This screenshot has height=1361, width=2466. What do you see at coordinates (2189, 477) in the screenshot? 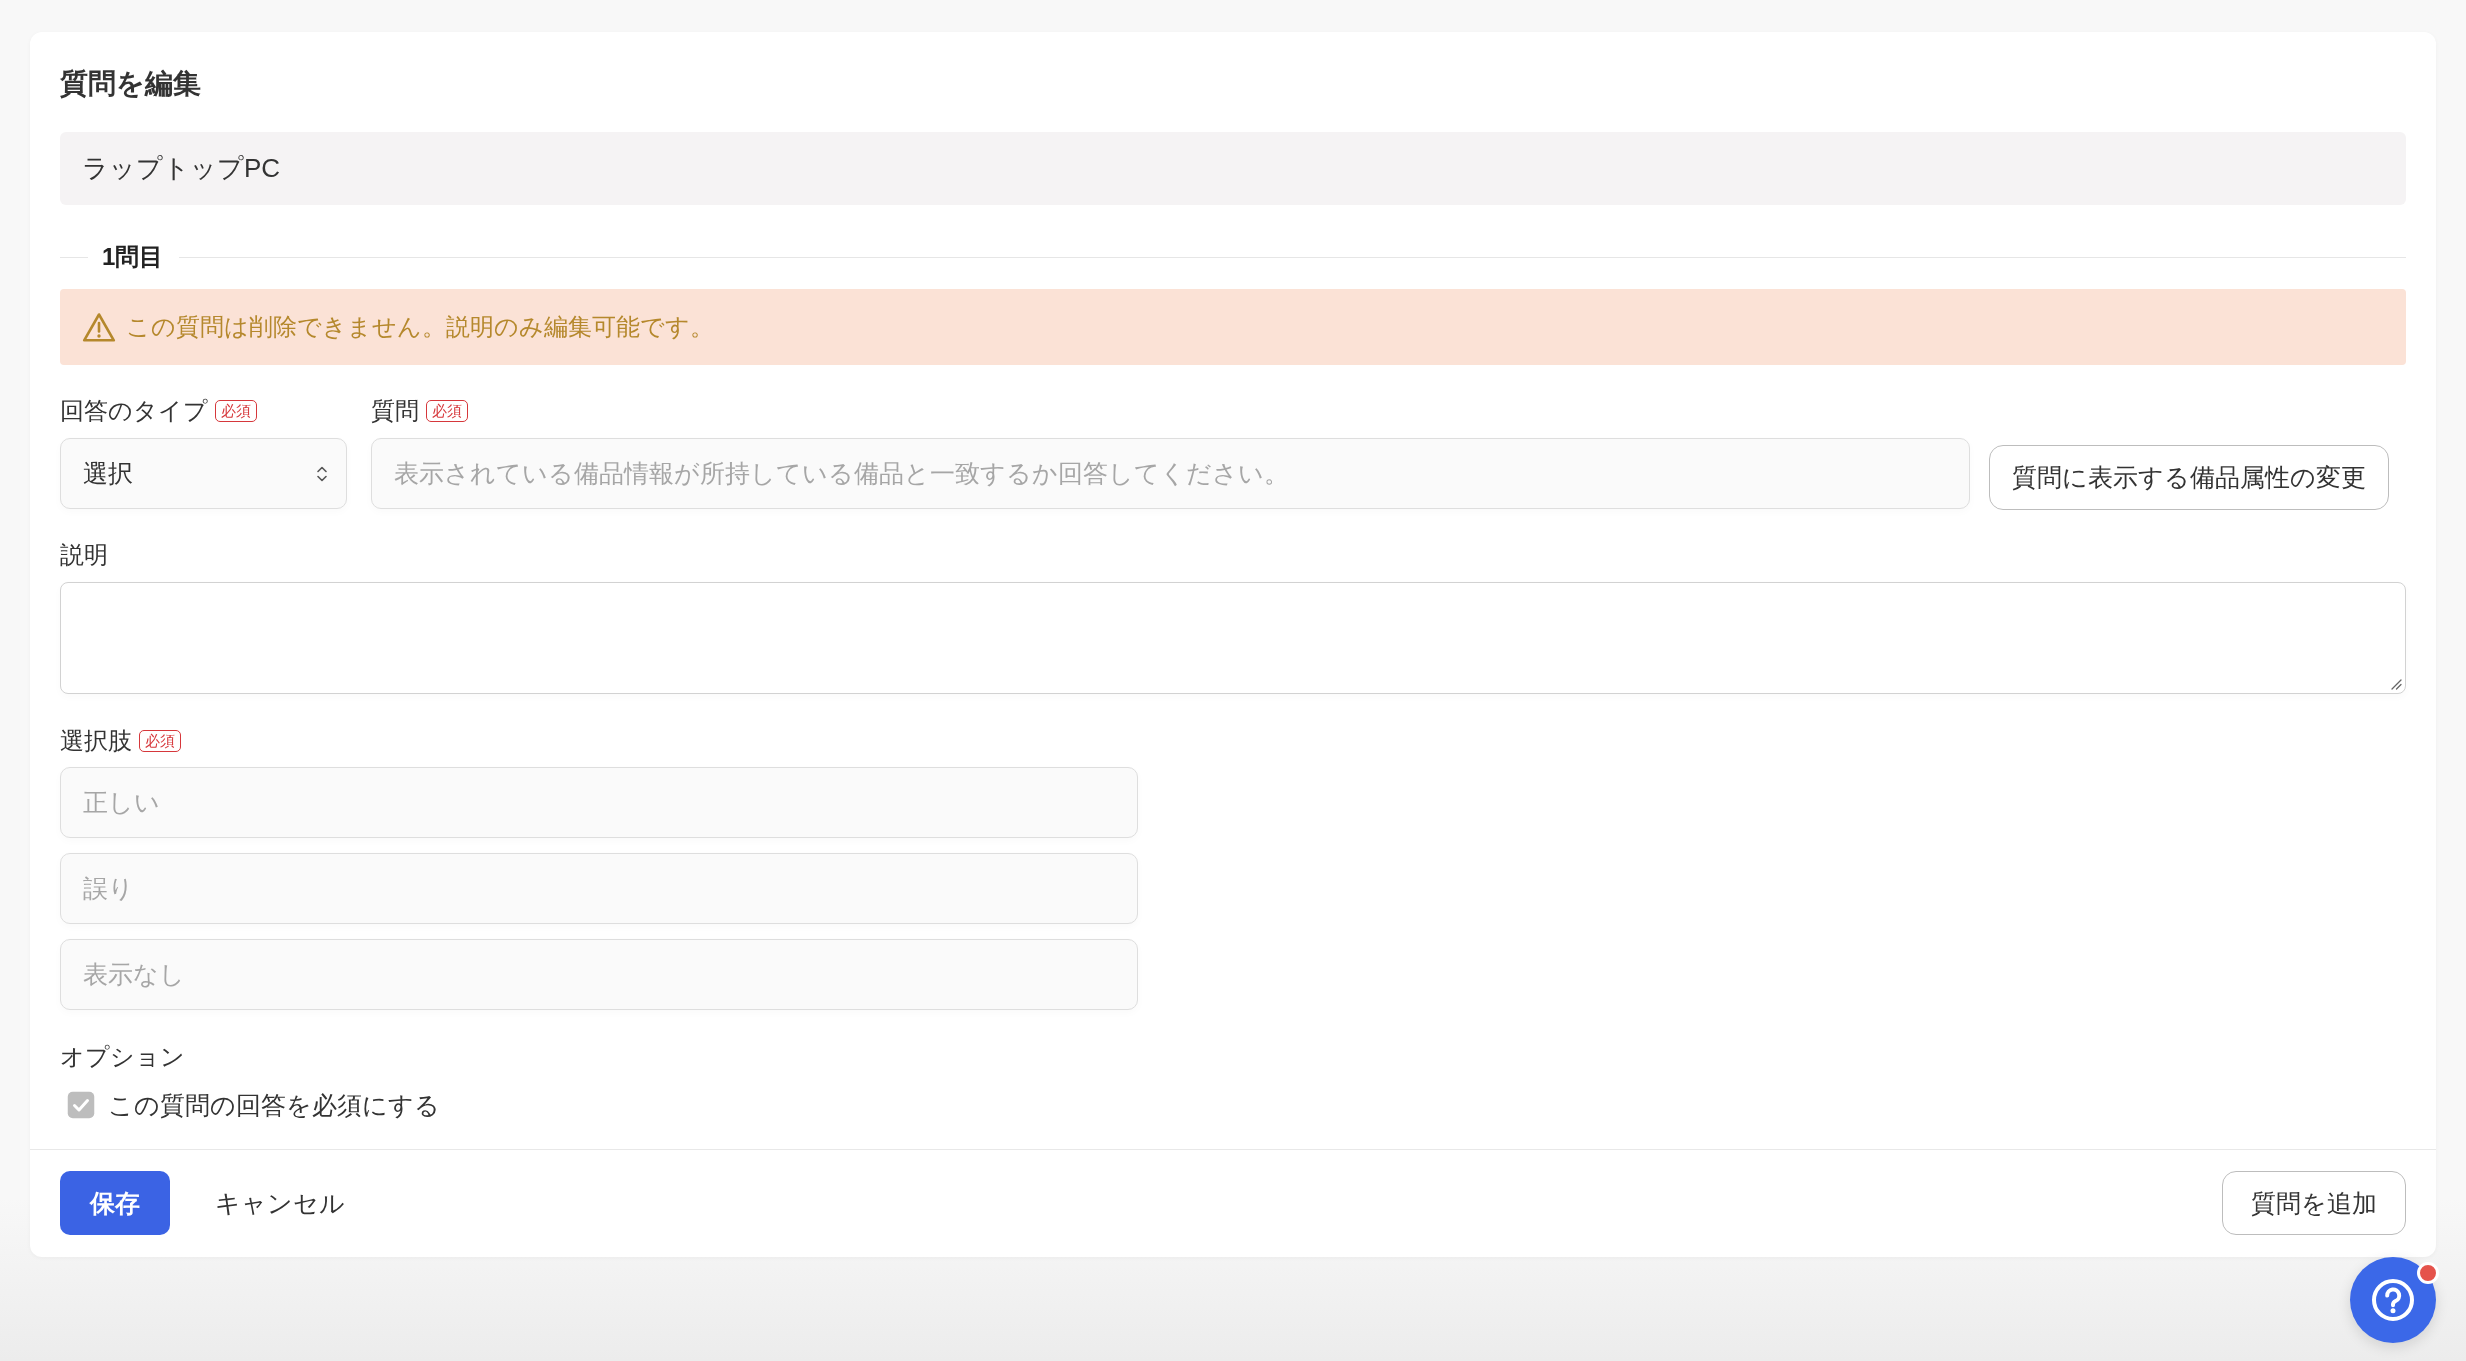
I see `change-attributes-button: 質問に表示する備品属性の変更` at bounding box center [2189, 477].